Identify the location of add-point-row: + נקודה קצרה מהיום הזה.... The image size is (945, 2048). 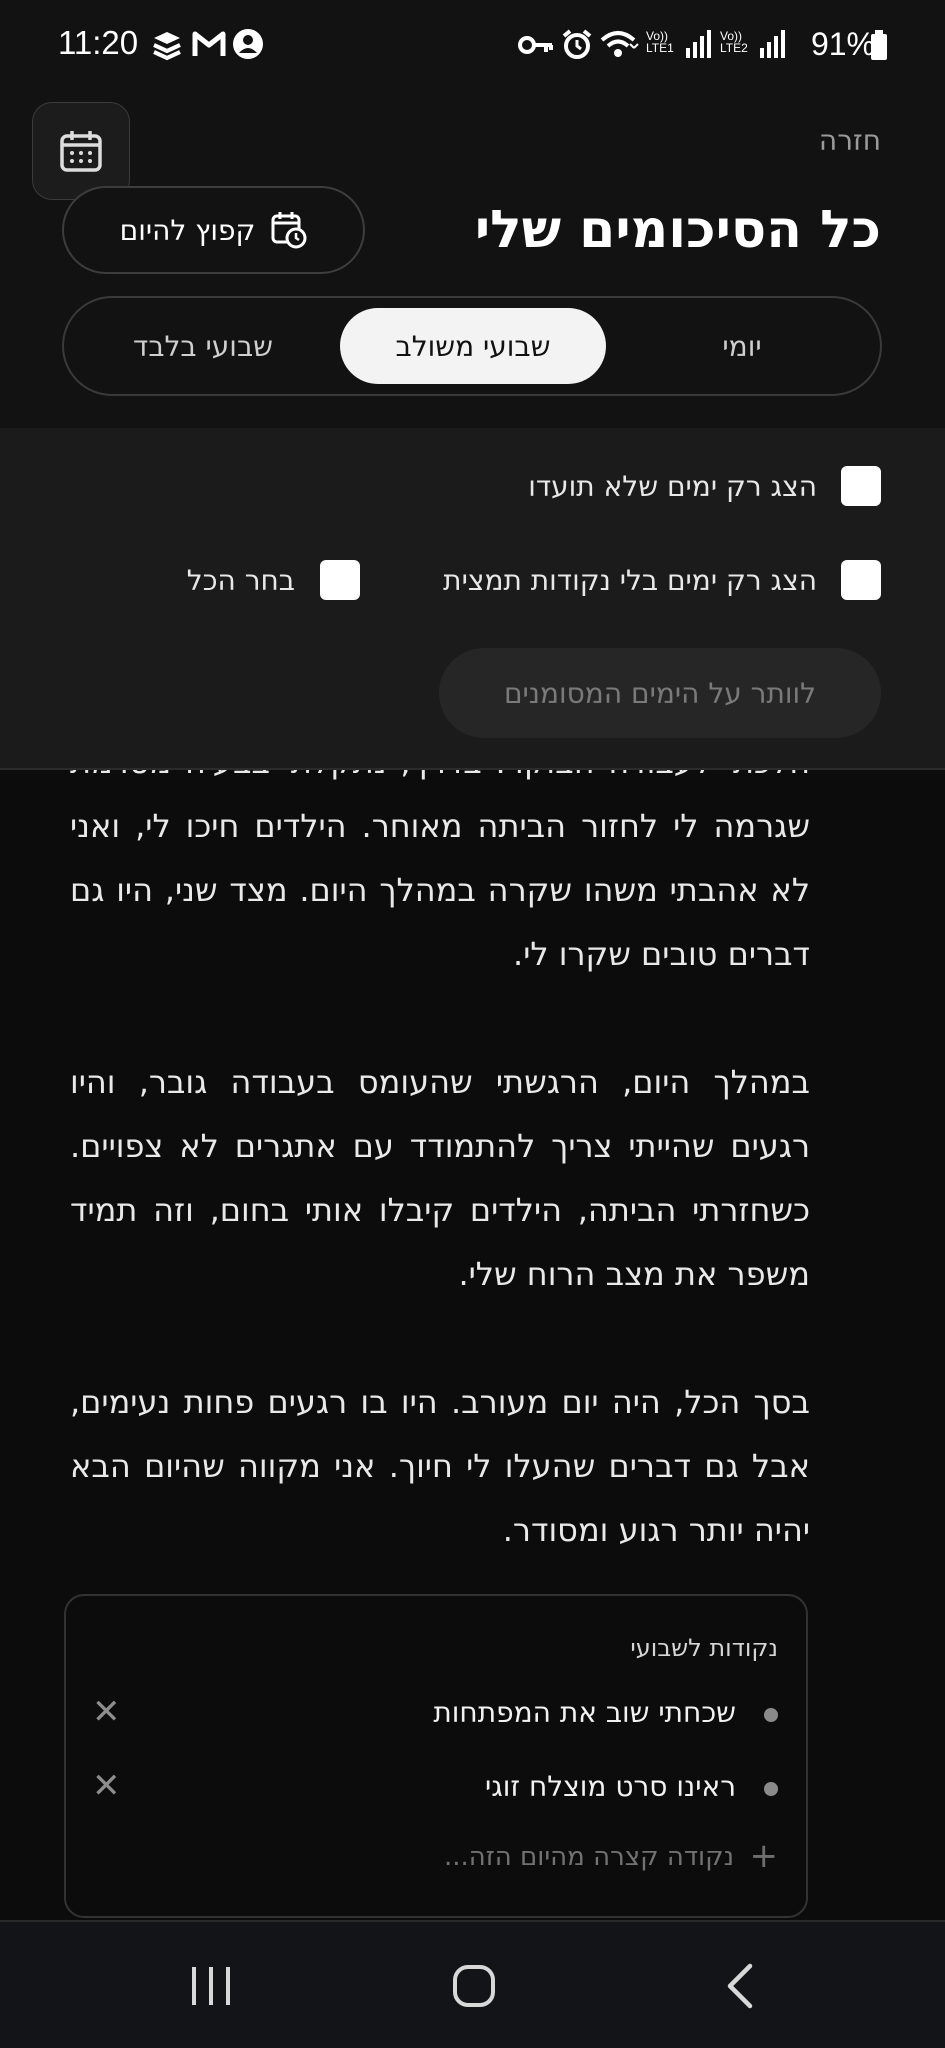
(433, 1859).